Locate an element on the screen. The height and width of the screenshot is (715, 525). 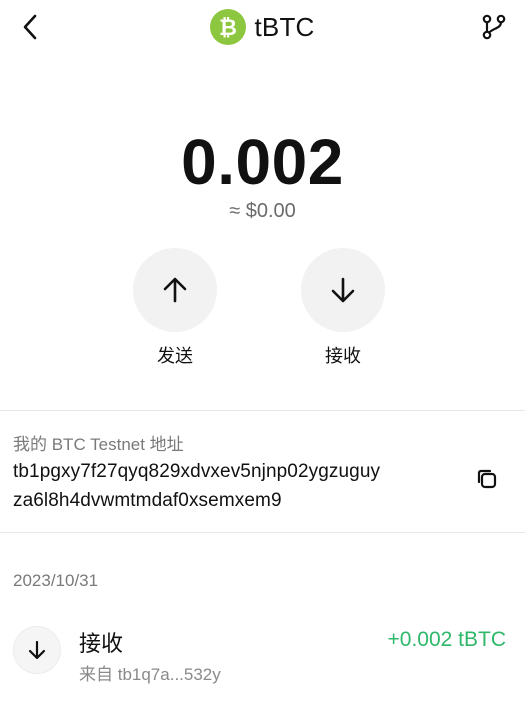
receive-button is located at coordinates (343, 290).